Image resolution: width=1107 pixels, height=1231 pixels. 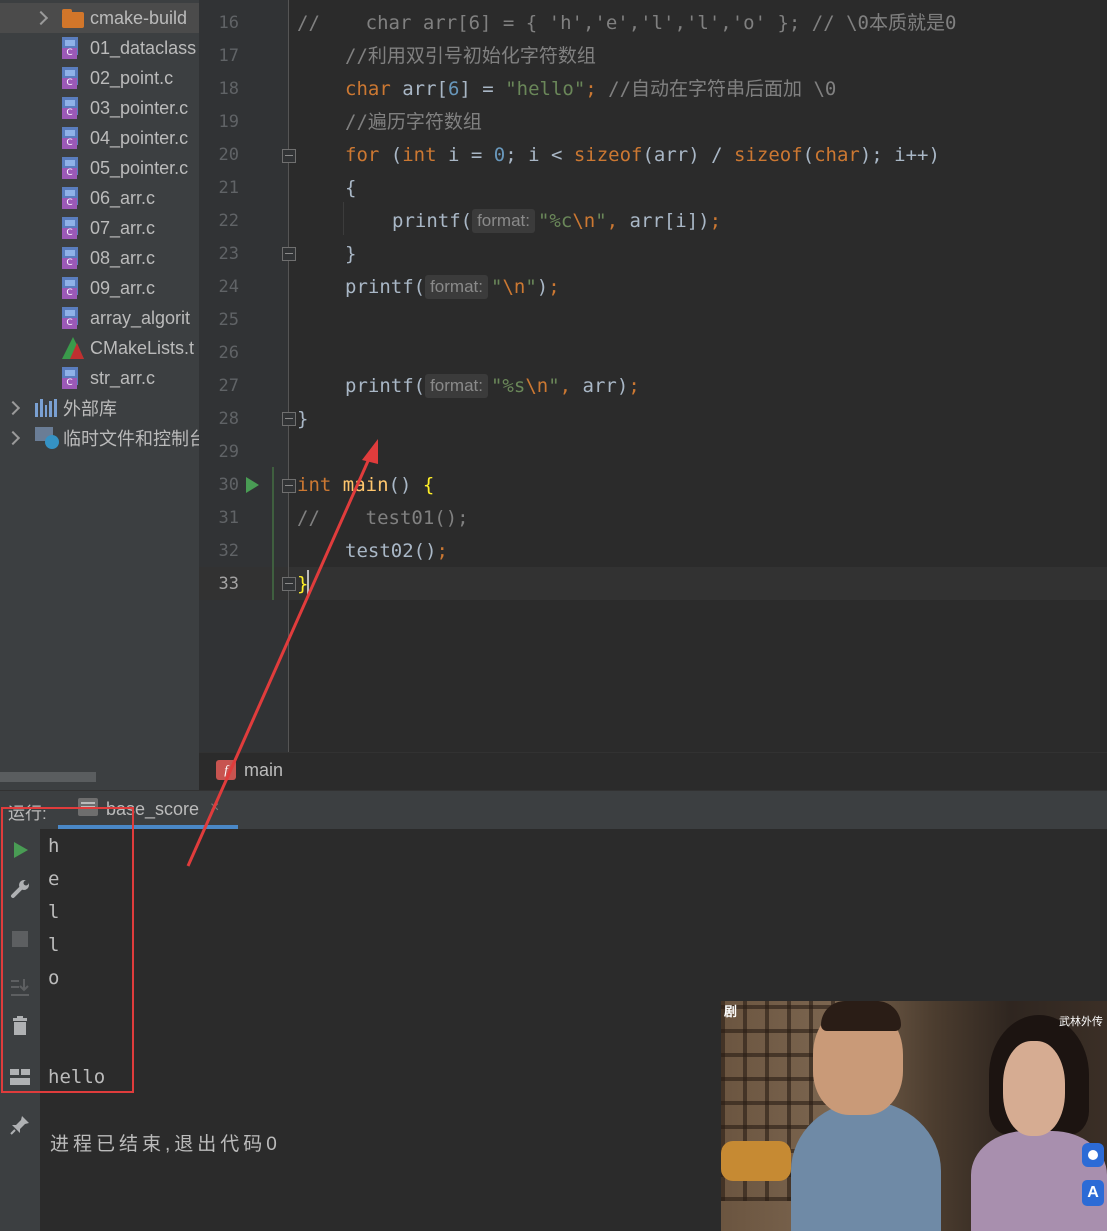 I want to click on parameter-hint: format:, so click(x=503, y=221).